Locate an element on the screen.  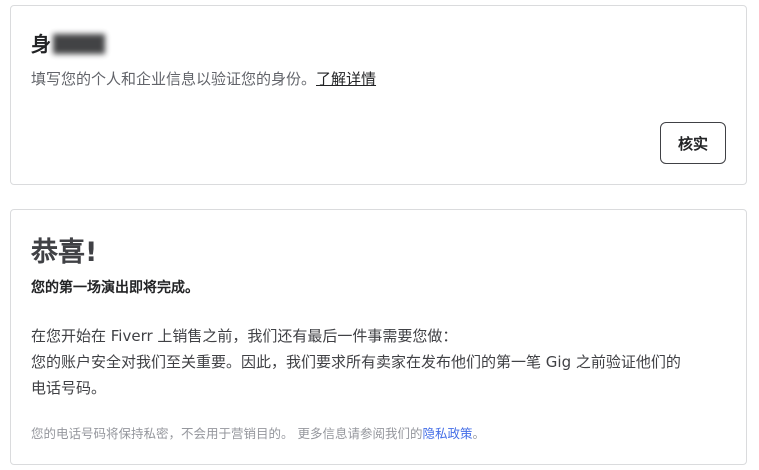
identity-title-visible: 身 is located at coordinates (41, 44).